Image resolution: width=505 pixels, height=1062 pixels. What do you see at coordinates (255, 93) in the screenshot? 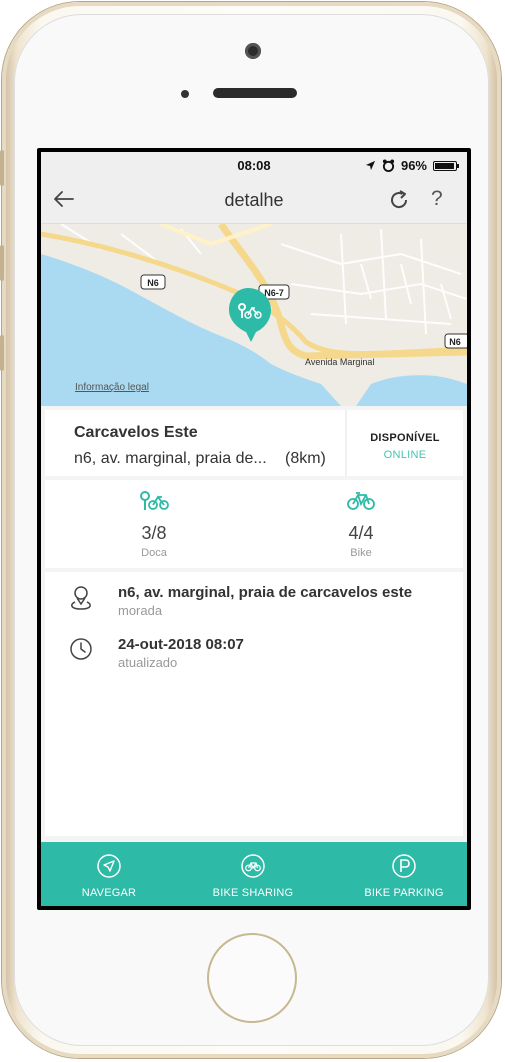
I see `earpiece-speaker` at bounding box center [255, 93].